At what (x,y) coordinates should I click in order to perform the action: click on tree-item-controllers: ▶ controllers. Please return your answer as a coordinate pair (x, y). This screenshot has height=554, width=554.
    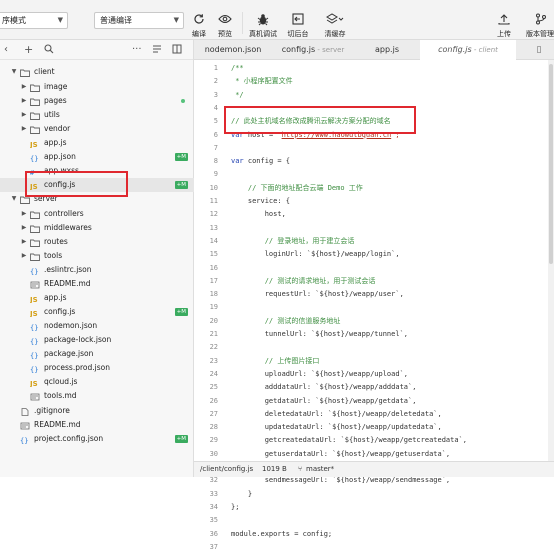
    Looking at the image, I should click on (97, 214).